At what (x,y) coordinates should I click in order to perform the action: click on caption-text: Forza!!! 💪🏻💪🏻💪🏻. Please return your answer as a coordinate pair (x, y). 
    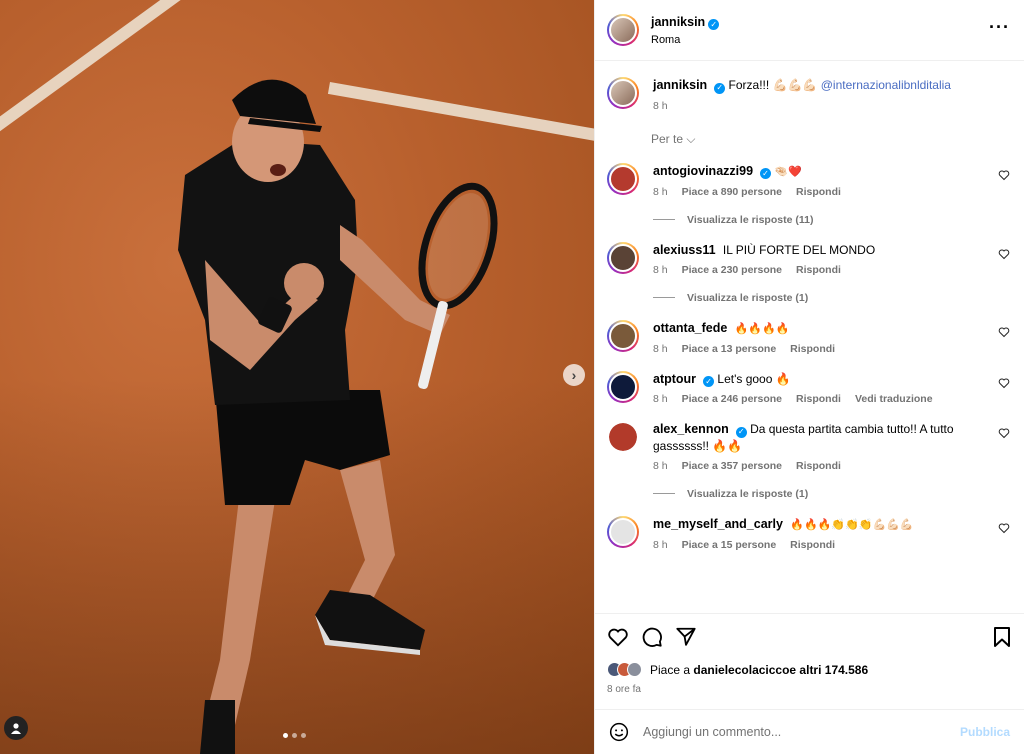
    Looking at the image, I should click on (773, 85).